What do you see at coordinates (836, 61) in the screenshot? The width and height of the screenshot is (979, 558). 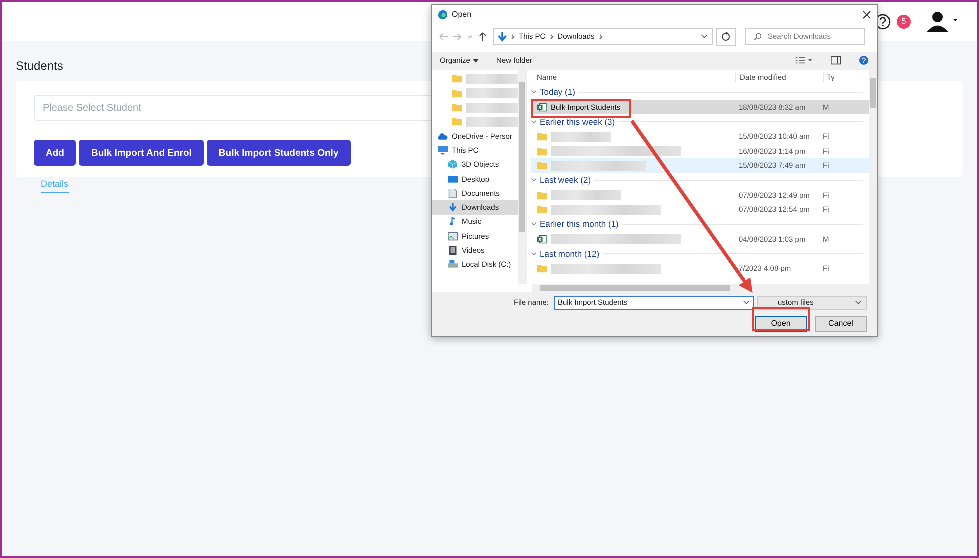 I see `preview-pane-icon` at bounding box center [836, 61].